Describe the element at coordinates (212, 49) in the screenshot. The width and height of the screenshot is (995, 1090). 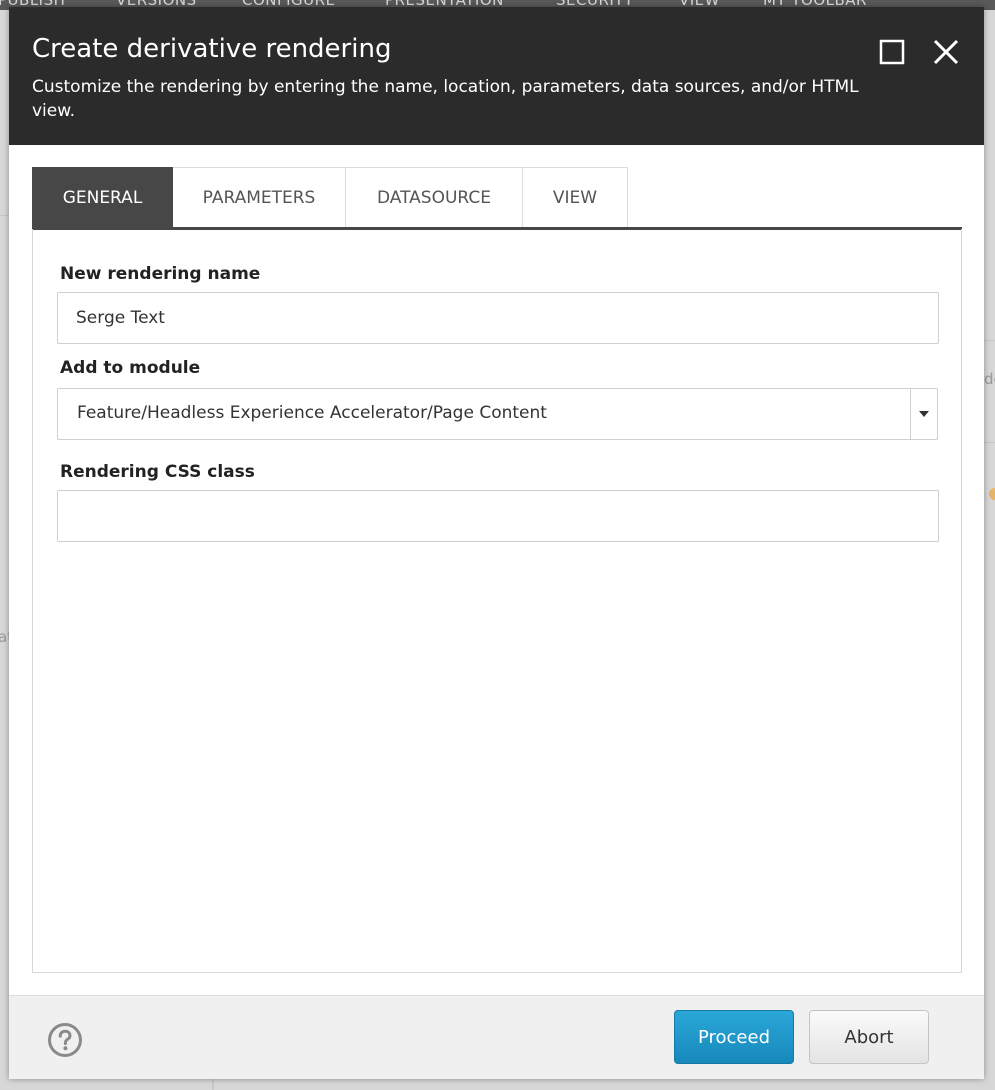
I see `dialog-title: Create derivative rendering` at that location.